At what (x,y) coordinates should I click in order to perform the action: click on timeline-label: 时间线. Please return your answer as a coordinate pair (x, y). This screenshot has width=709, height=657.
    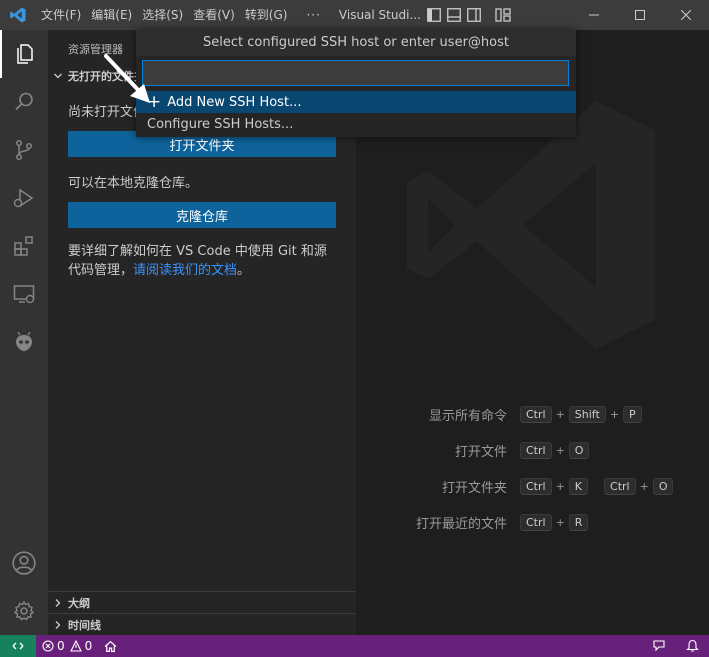
    Looking at the image, I should click on (84, 625).